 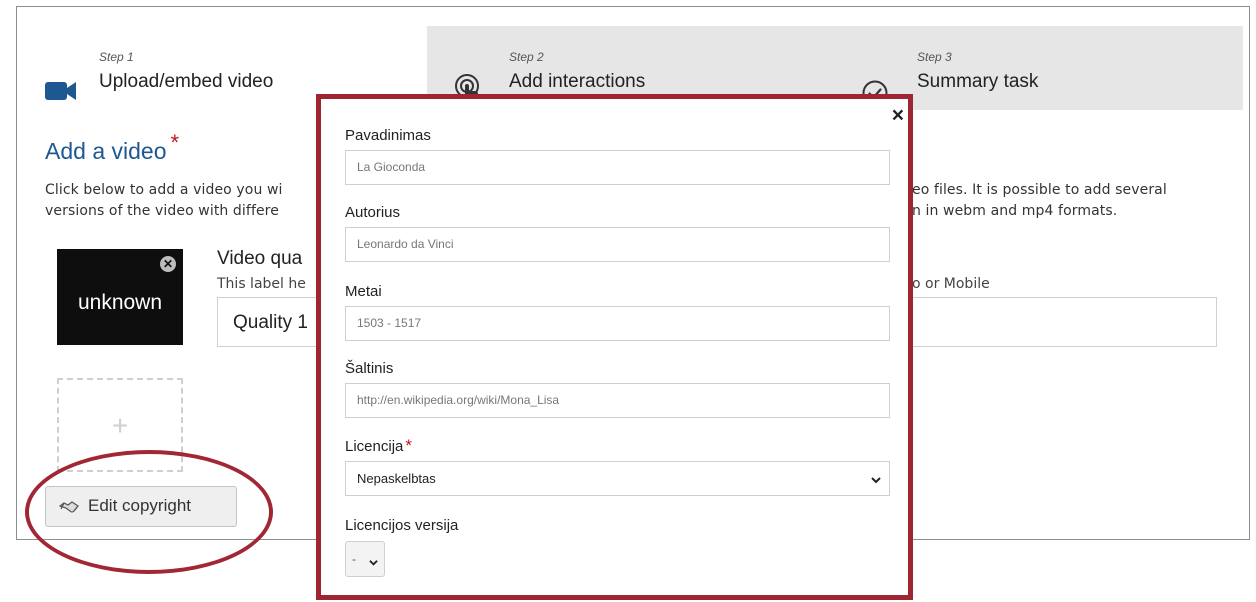 I want to click on license-select: Nepaskelbtas, so click(x=617, y=478).